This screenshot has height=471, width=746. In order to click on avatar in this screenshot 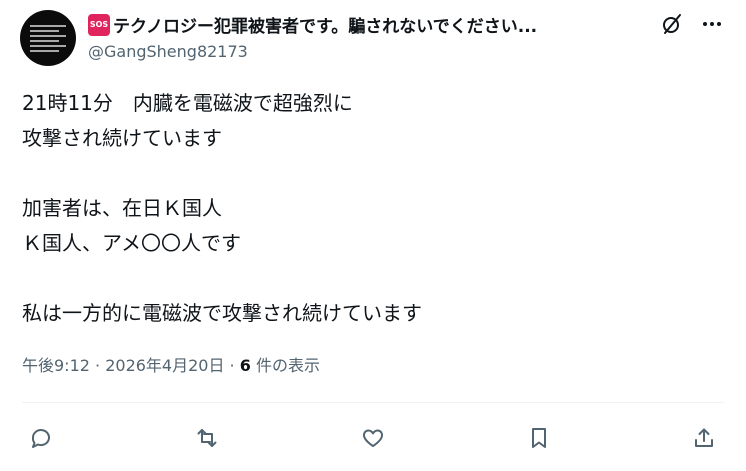, I will do `click(48, 38)`.